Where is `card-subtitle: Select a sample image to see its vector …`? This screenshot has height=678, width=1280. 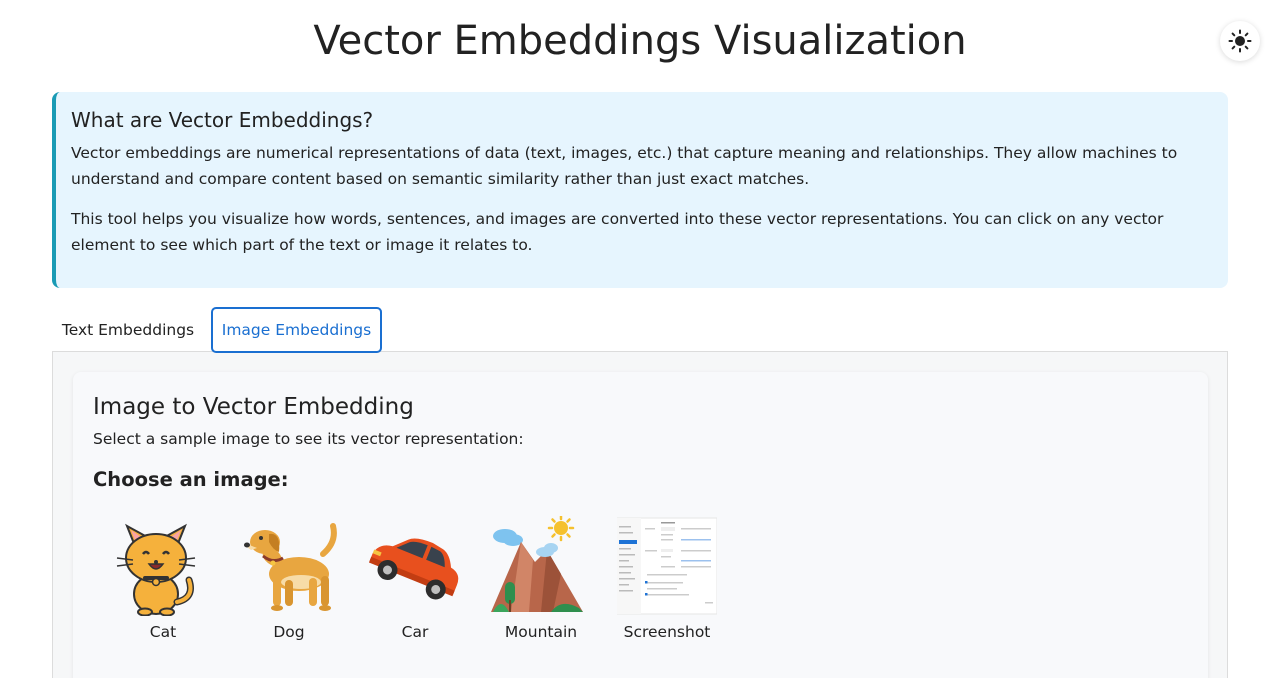 card-subtitle: Select a sample image to see its vector … is located at coordinates (308, 439).